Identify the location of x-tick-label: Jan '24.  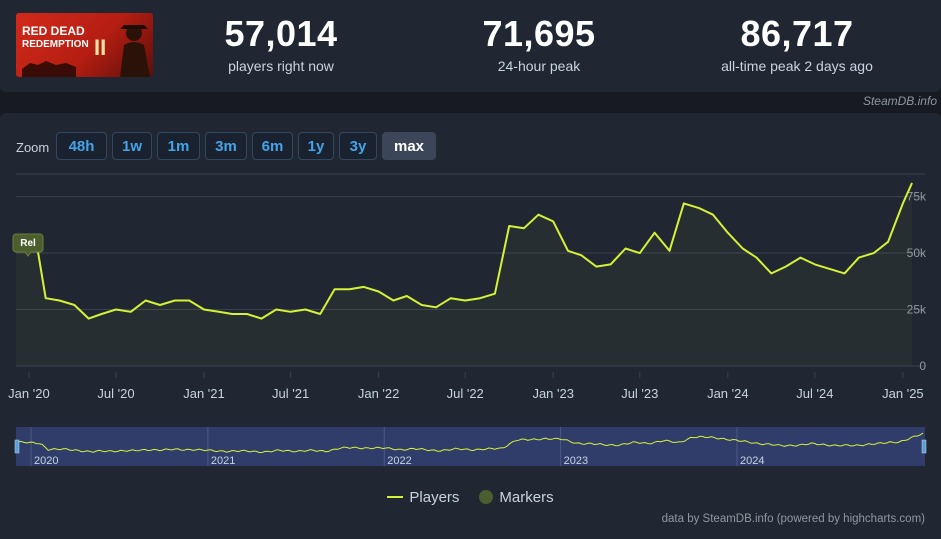
(728, 393).